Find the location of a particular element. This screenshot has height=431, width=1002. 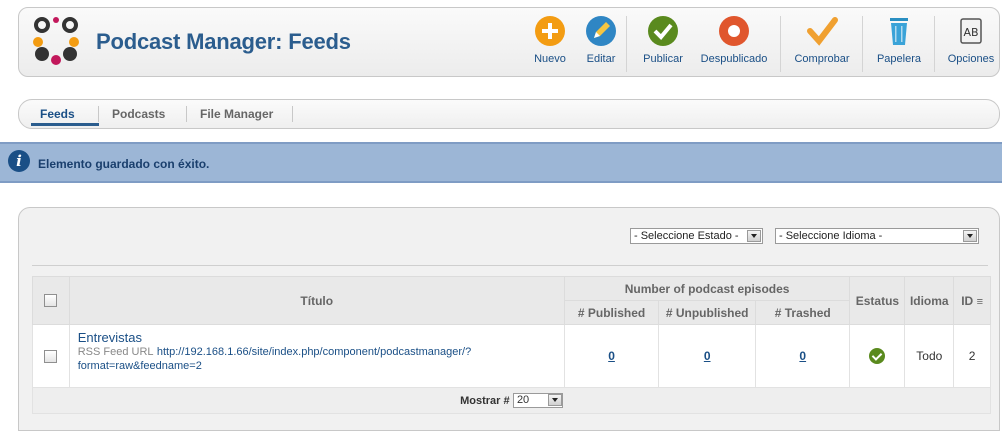

table-footer: Mostrar # 20 is located at coordinates (511, 400).